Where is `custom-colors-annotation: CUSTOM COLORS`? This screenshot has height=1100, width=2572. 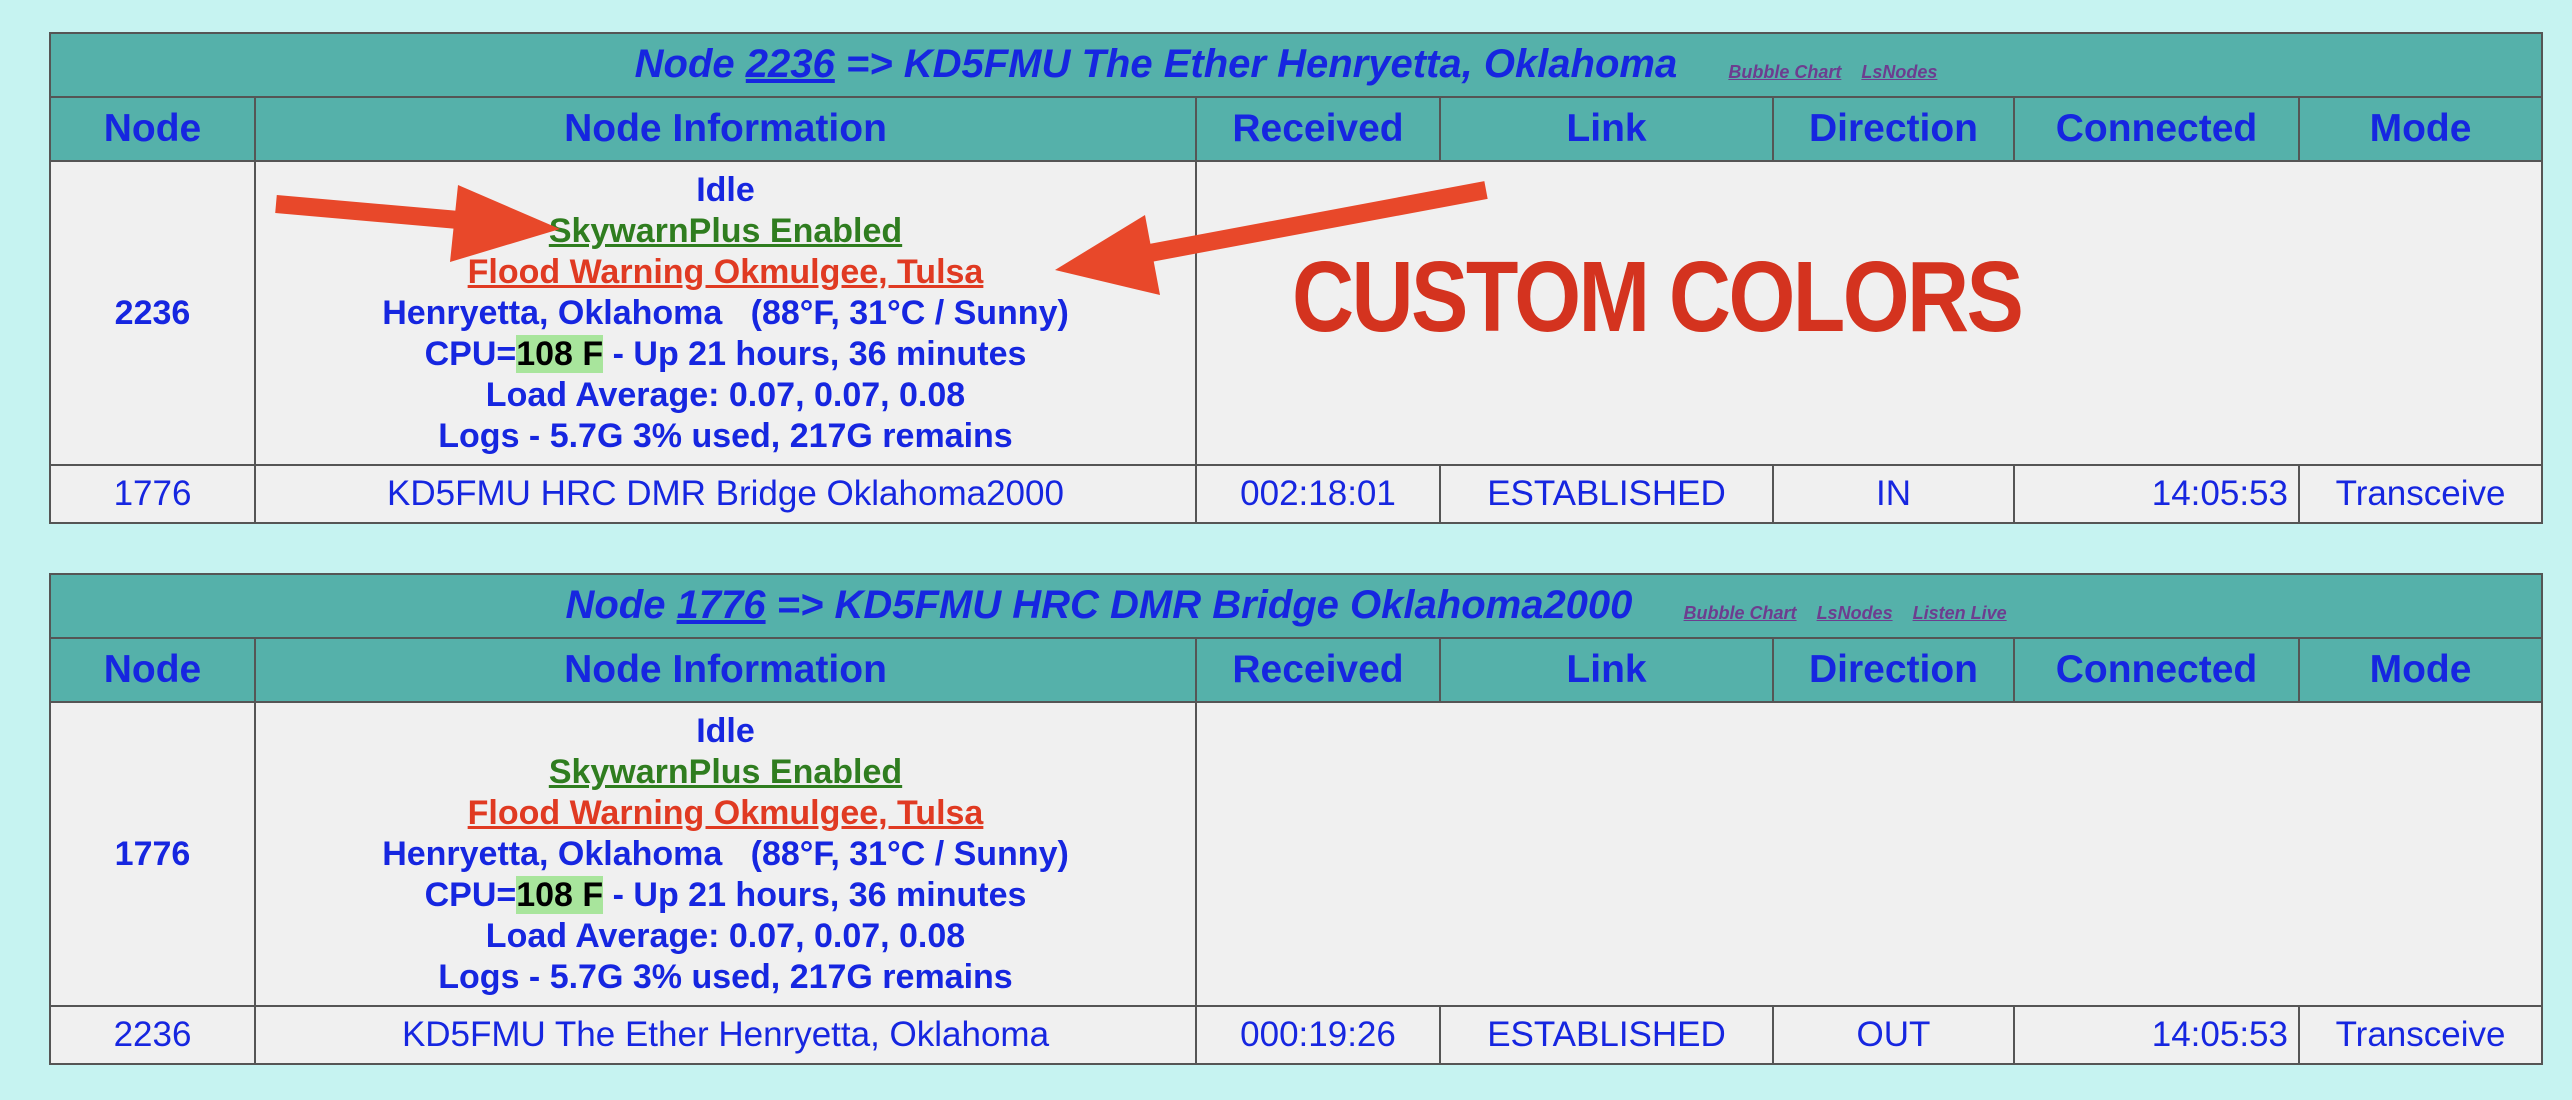 custom-colors-annotation: CUSTOM COLORS is located at coordinates (1658, 297).